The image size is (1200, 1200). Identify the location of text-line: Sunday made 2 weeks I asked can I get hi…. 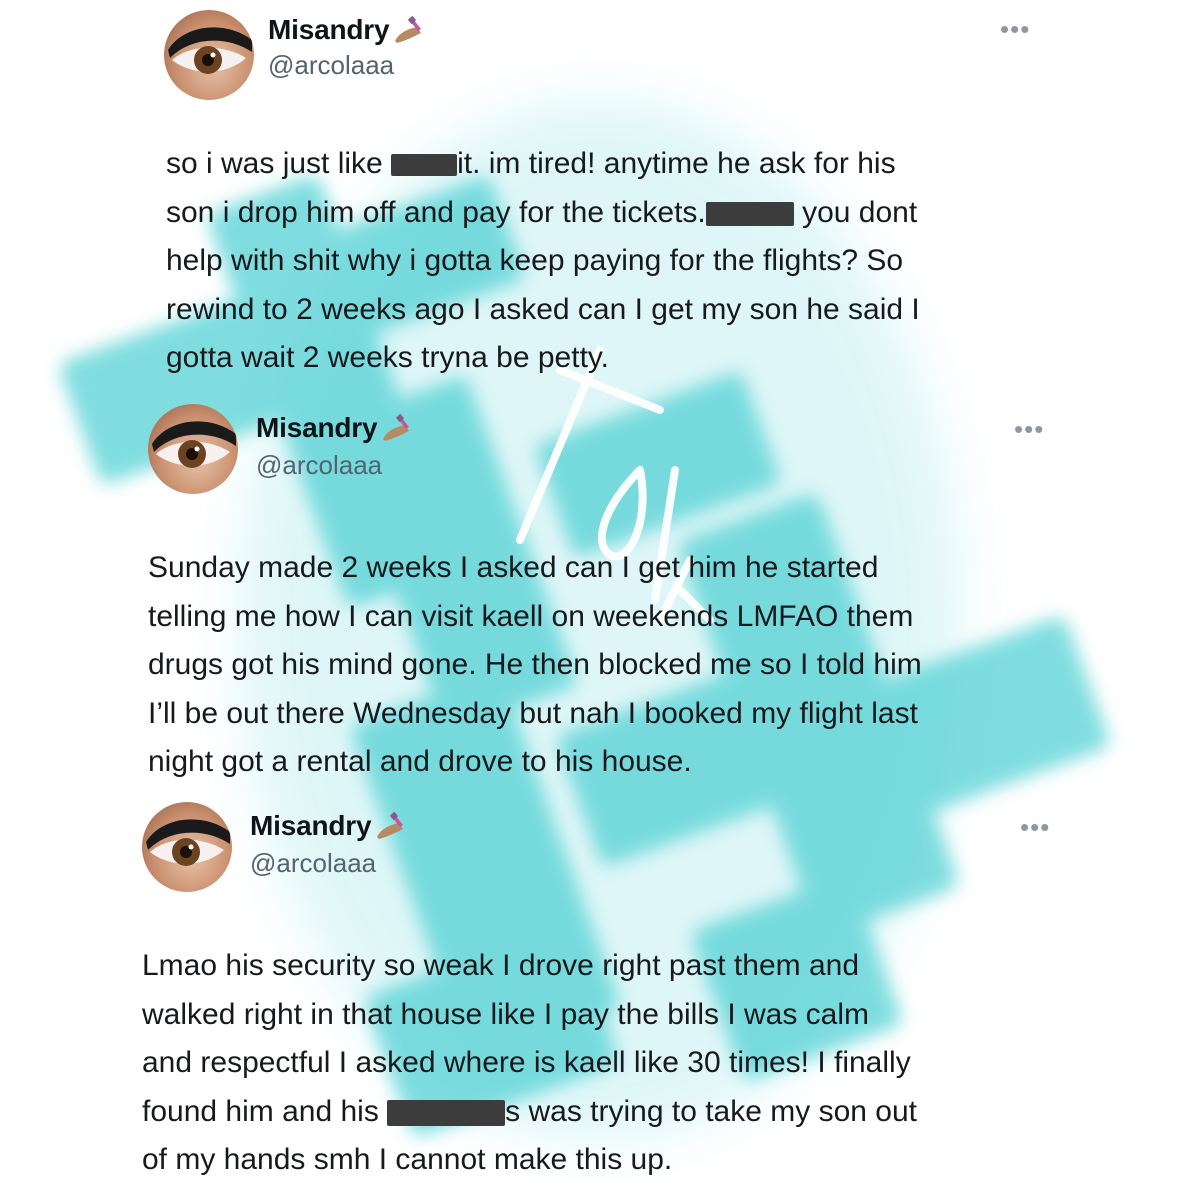
(513, 567).